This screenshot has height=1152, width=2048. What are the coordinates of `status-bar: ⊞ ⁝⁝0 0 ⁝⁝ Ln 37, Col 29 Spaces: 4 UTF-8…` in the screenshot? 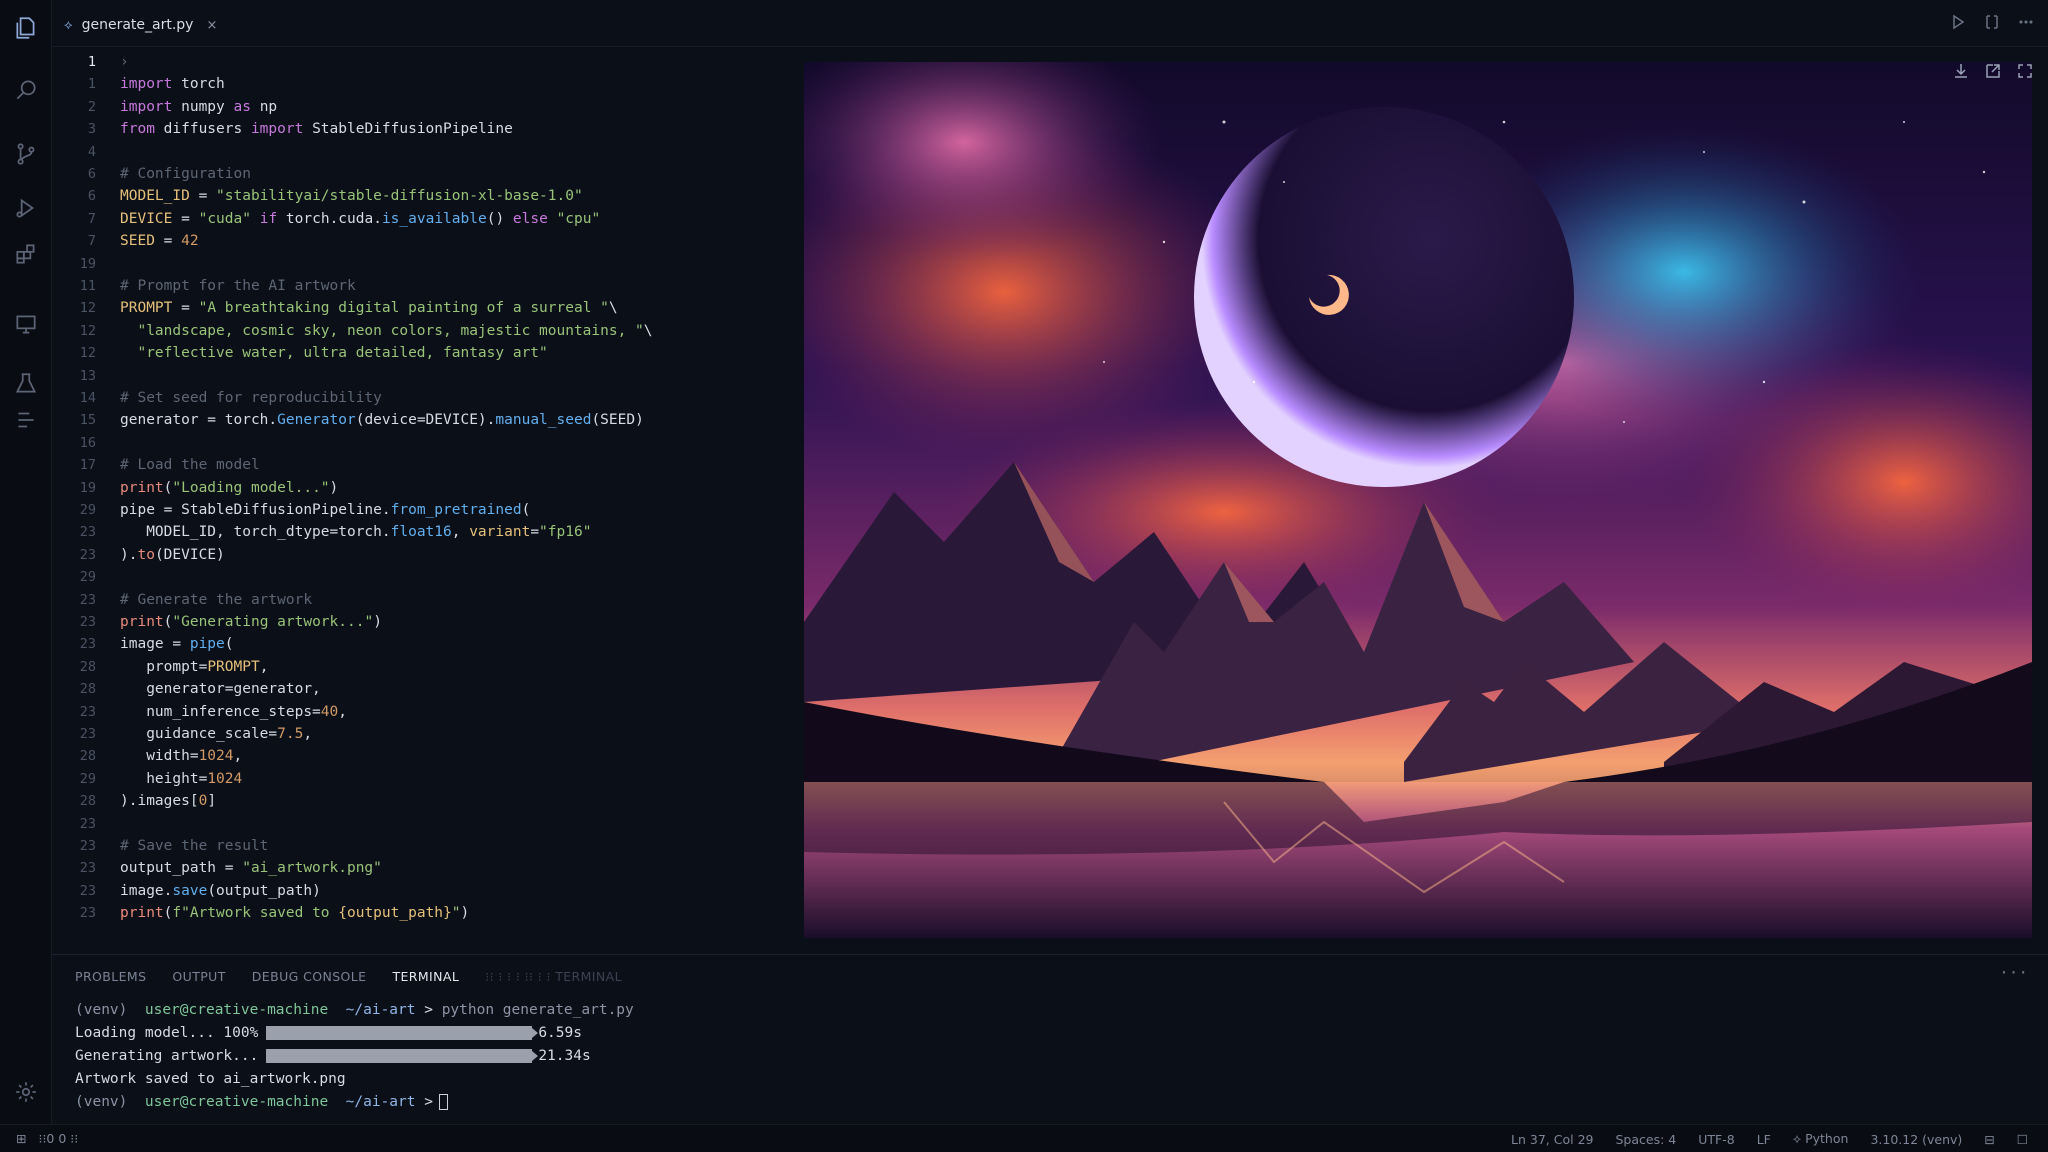 It's located at (1024, 1138).